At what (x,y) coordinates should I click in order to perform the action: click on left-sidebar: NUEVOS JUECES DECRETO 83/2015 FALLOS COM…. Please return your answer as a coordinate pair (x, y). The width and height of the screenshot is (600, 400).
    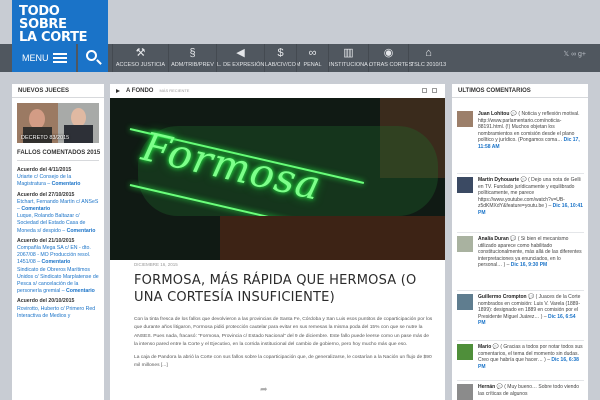
    Looking at the image, I should click on (58, 242).